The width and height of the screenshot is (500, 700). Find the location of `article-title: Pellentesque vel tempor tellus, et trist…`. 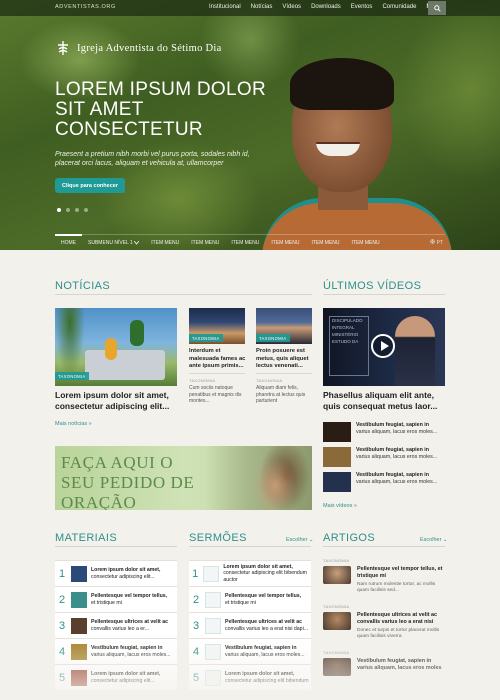

article-title: Pellentesque vel tempor tellus, et trist… is located at coordinates (401, 572).